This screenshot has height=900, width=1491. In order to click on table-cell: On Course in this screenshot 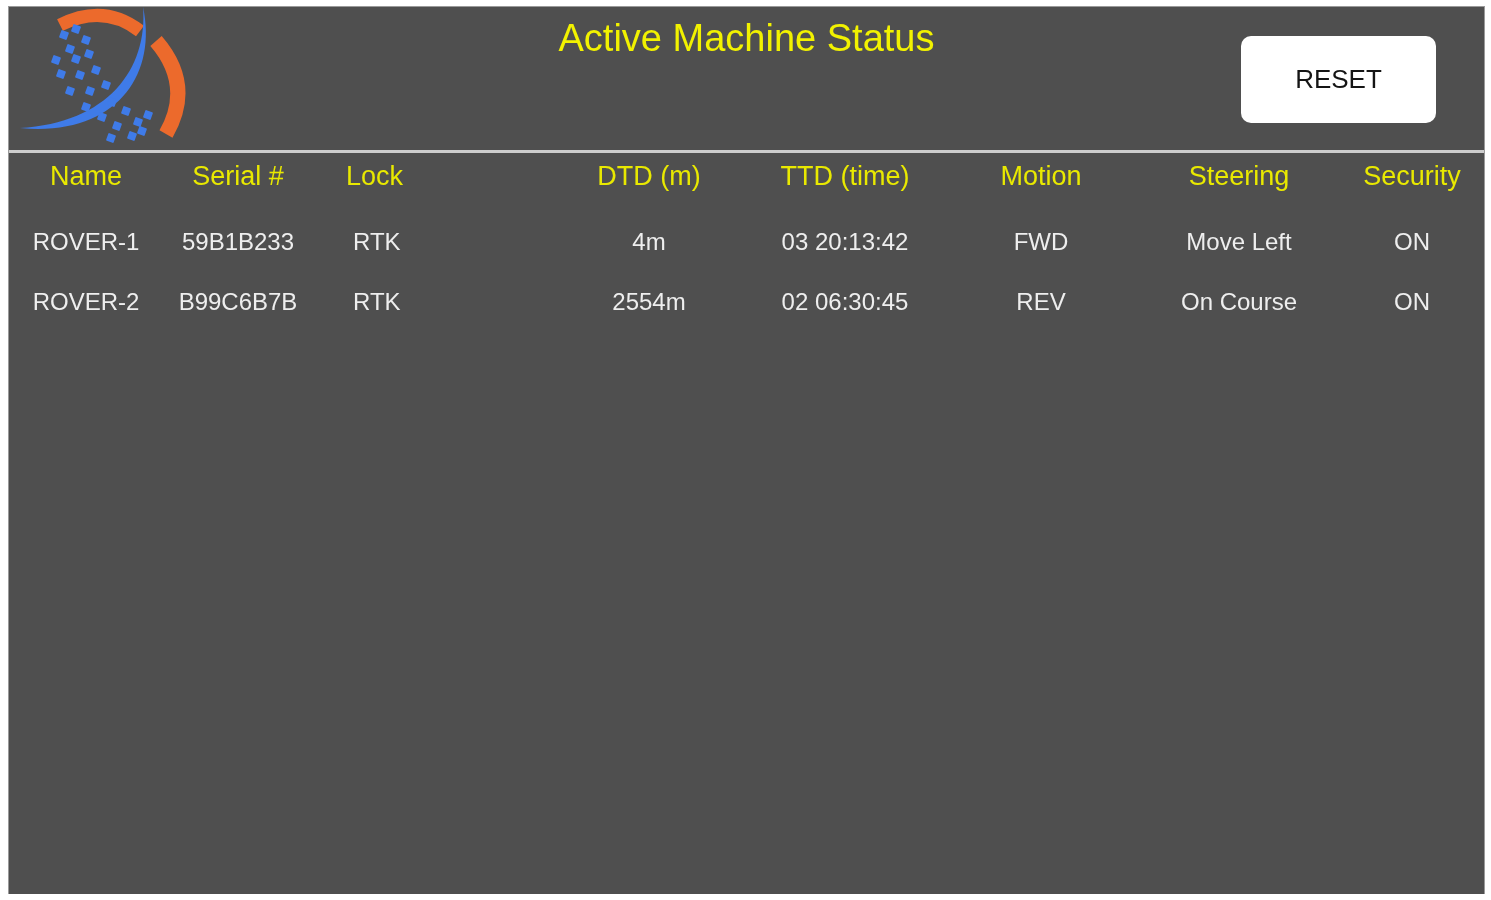, I will do `click(1239, 302)`.